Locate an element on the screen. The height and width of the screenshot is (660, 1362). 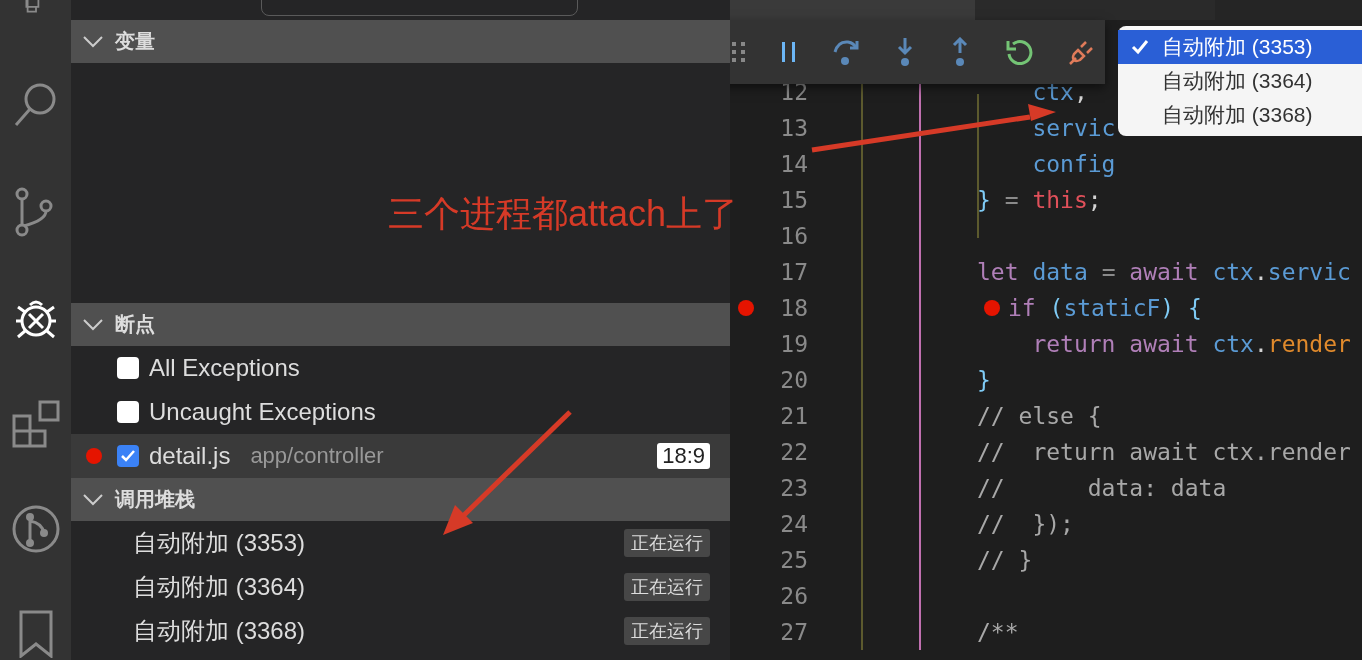
code-line: ctx, is located at coordinates (1059, 92).